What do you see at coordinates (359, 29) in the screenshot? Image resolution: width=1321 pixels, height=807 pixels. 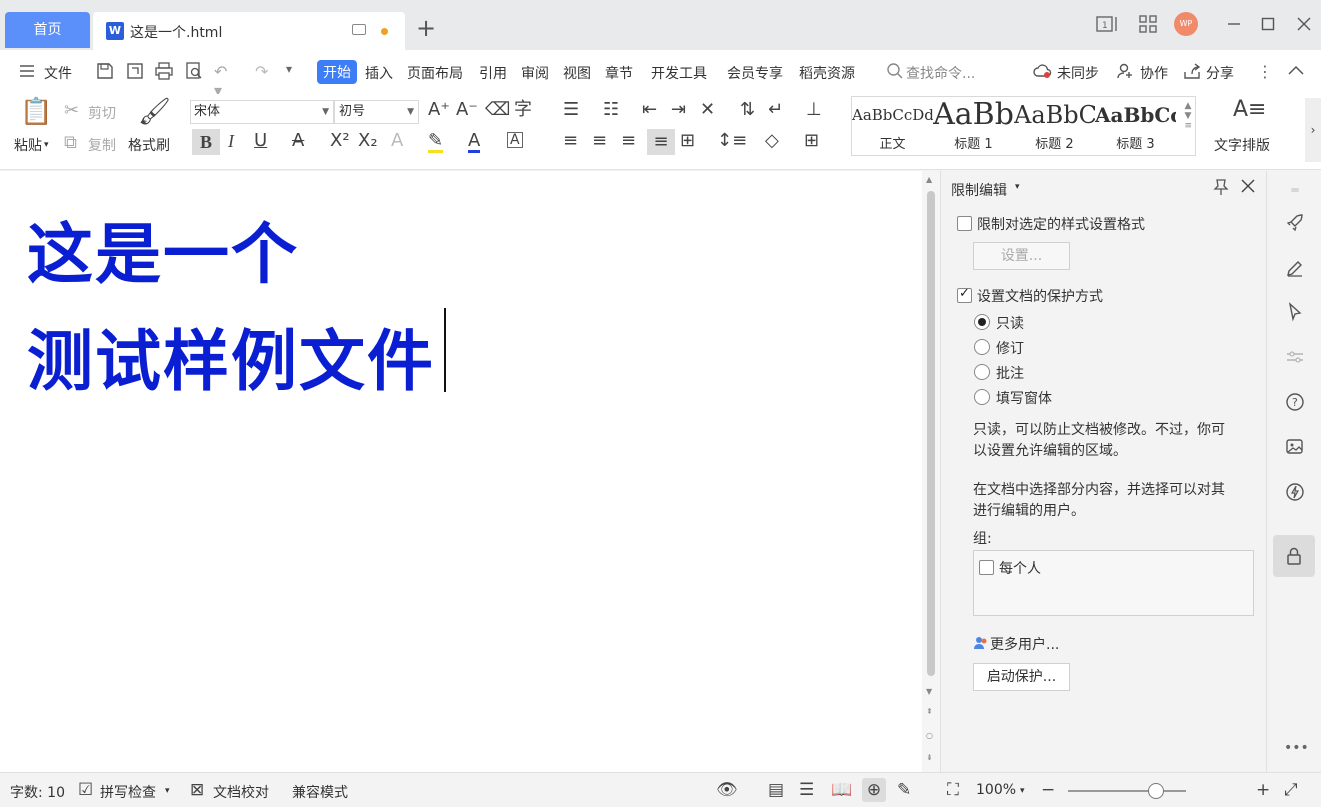 I see `monitor-icon` at bounding box center [359, 29].